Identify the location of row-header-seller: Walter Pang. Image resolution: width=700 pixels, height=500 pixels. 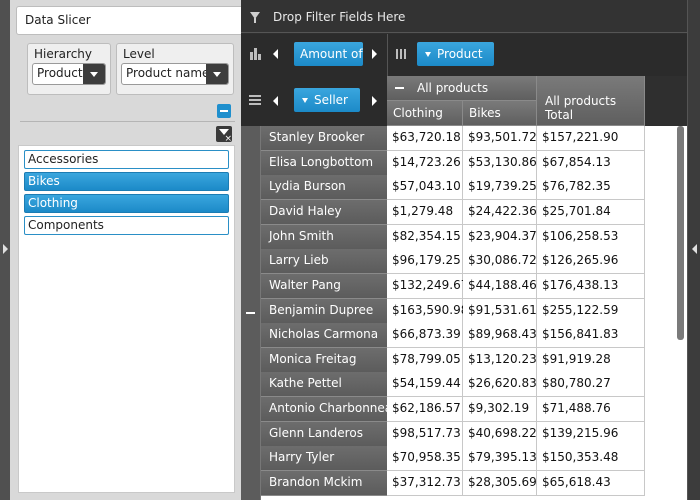
(324, 286).